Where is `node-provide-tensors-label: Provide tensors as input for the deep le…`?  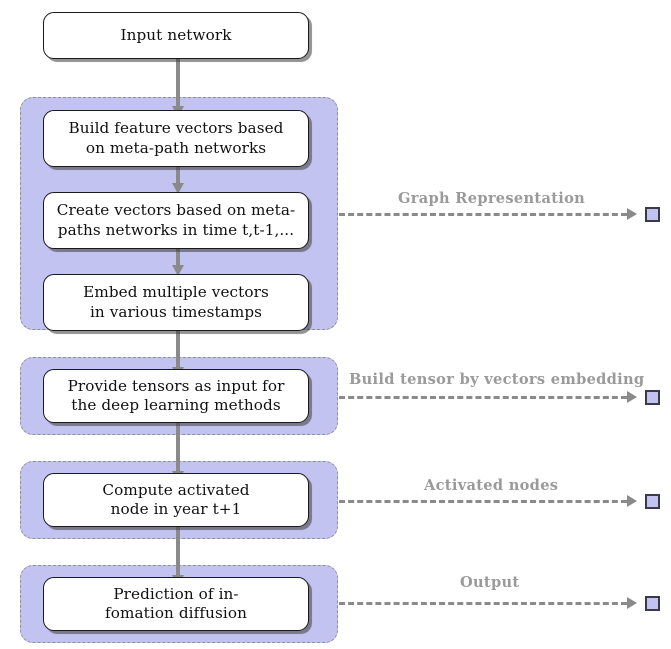 node-provide-tensors-label: Provide tensors as input for the deep le… is located at coordinates (176, 395).